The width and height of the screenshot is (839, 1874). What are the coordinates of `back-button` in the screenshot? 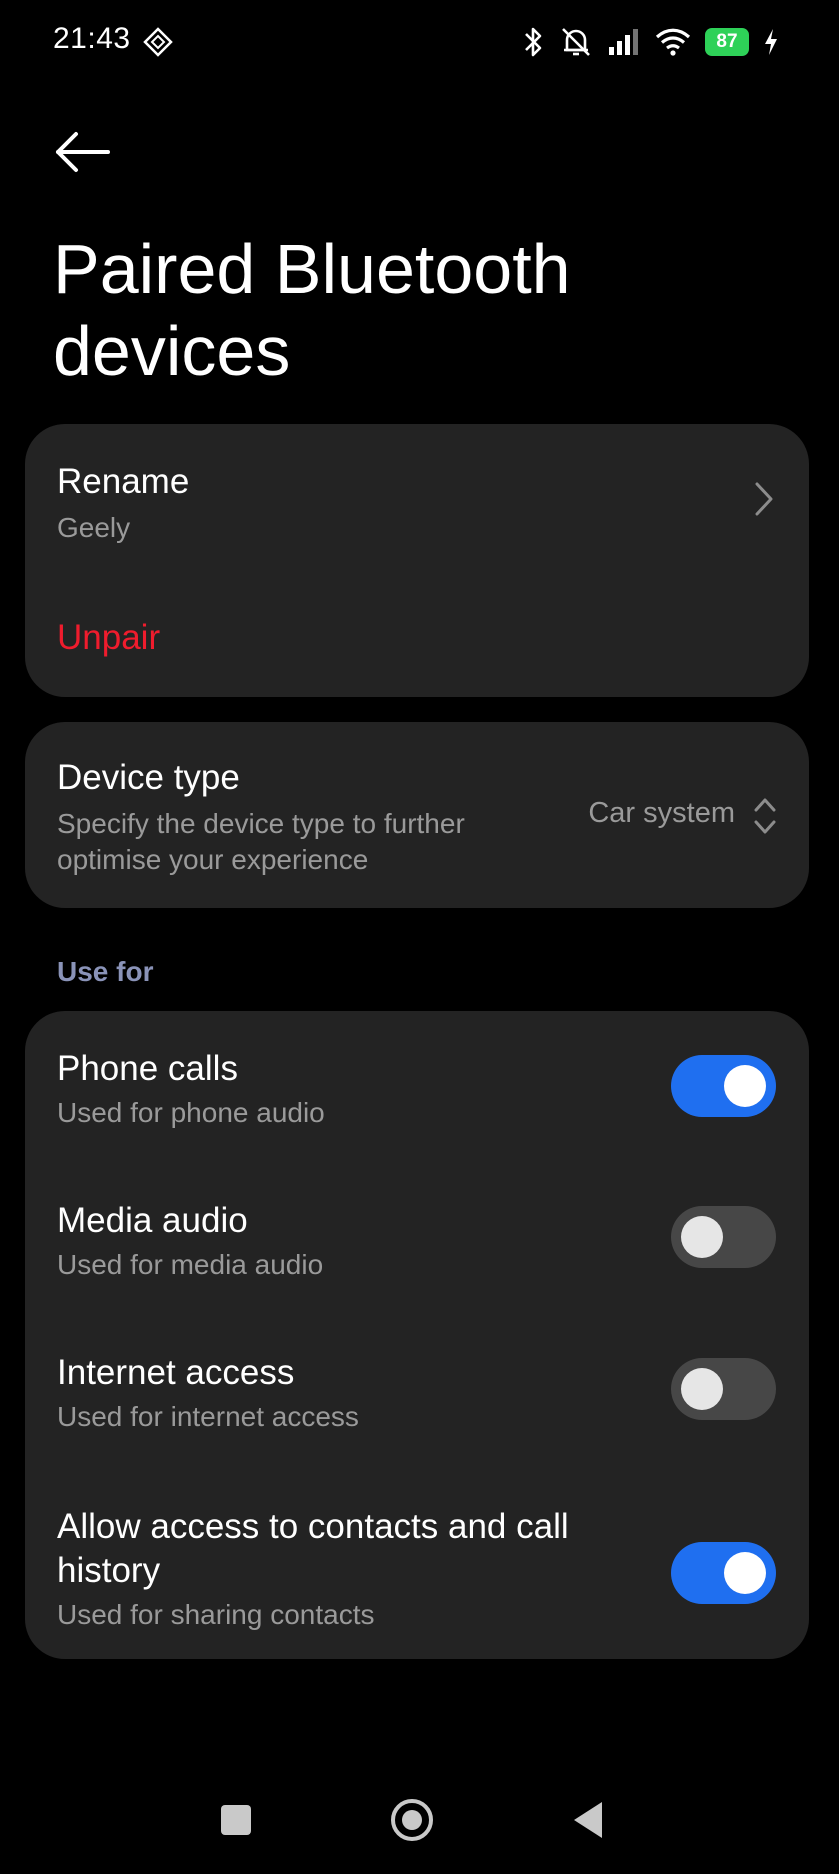 It's located at (82, 152).